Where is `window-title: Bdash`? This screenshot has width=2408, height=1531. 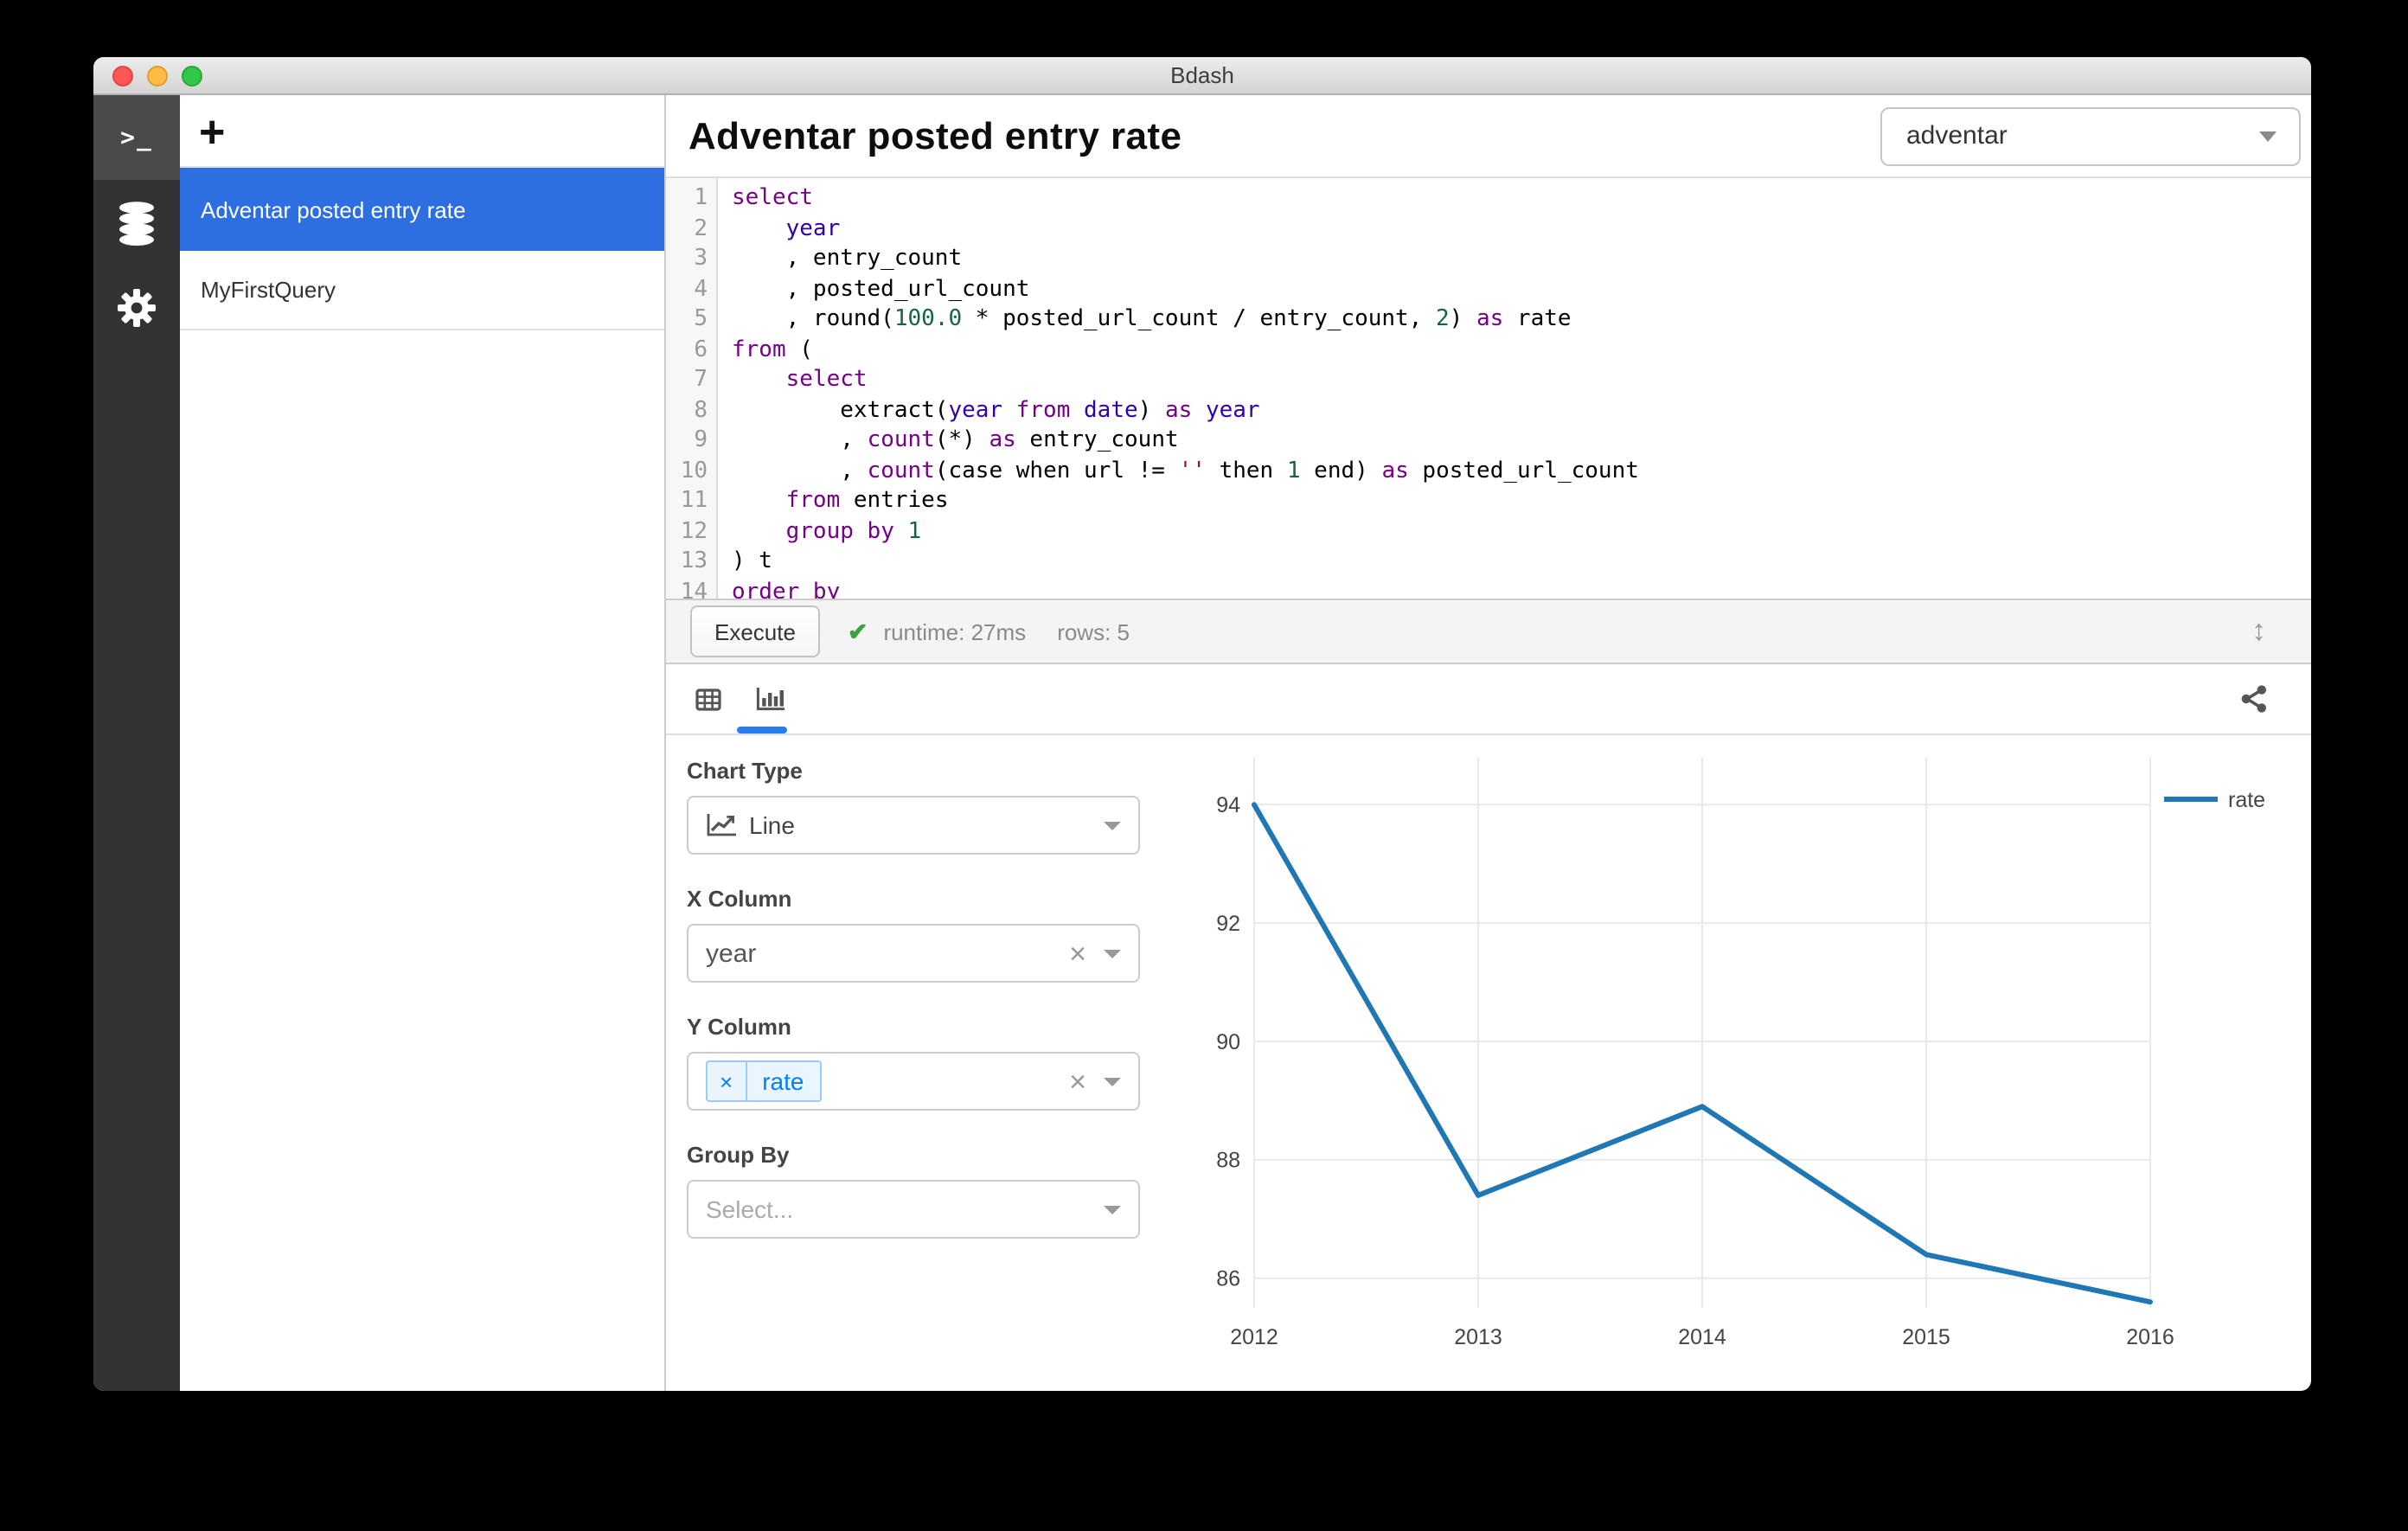
window-title: Bdash is located at coordinates (1202, 75).